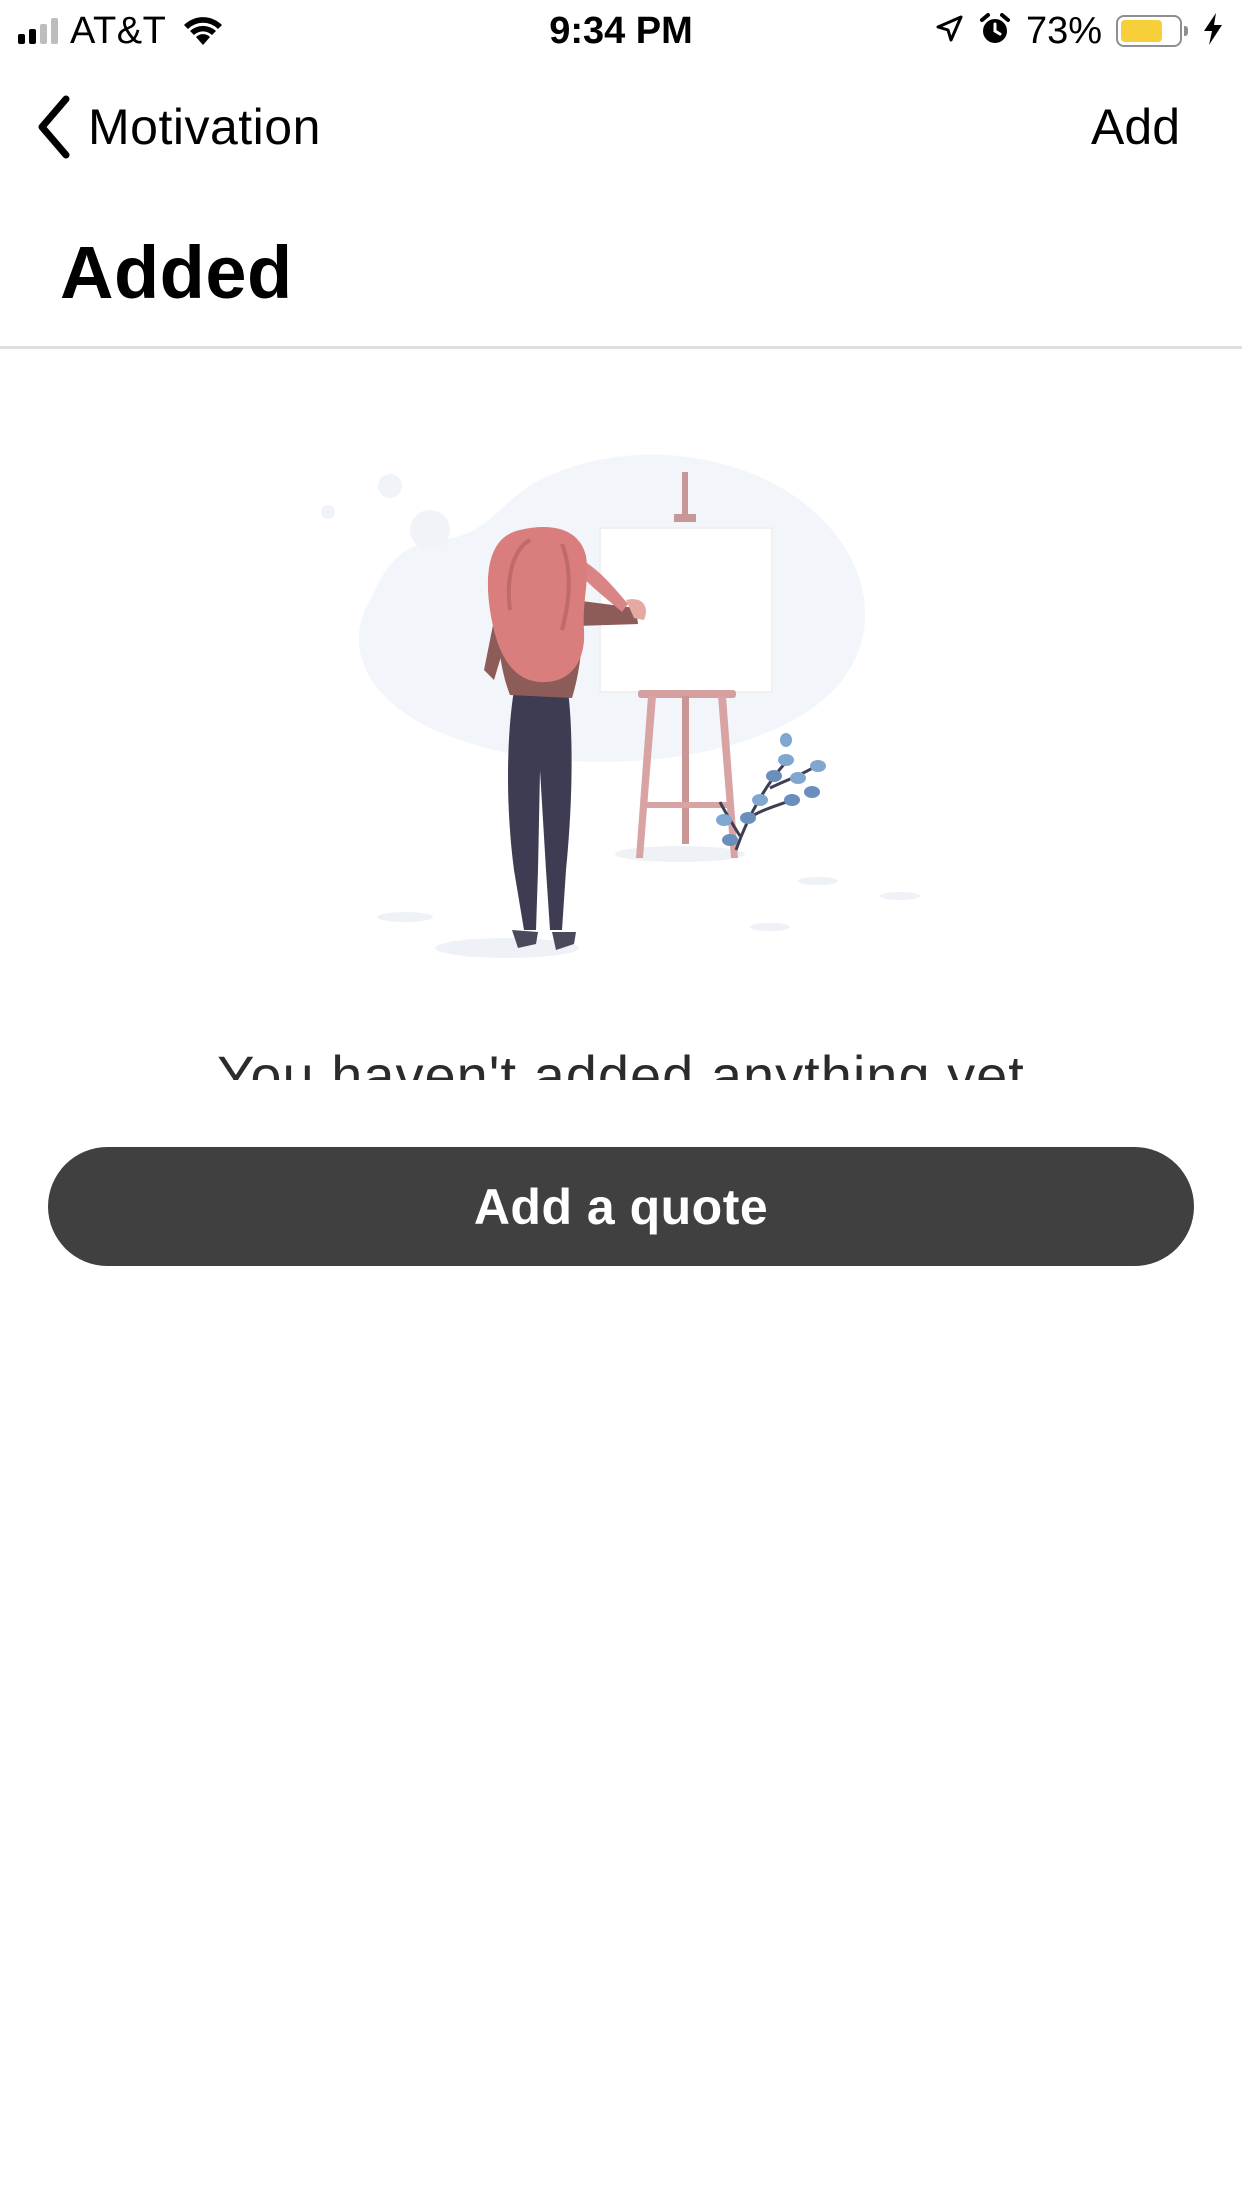 The image size is (1242, 2208). What do you see at coordinates (204, 127) in the screenshot?
I see `back-button-label: Motivation` at bounding box center [204, 127].